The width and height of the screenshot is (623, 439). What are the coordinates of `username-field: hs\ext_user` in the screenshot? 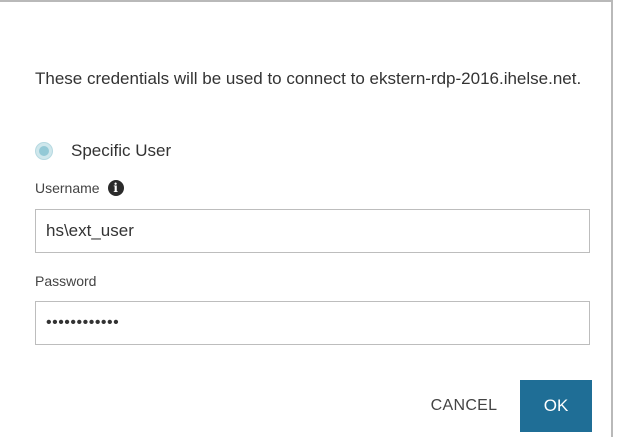 It's located at (312, 231).